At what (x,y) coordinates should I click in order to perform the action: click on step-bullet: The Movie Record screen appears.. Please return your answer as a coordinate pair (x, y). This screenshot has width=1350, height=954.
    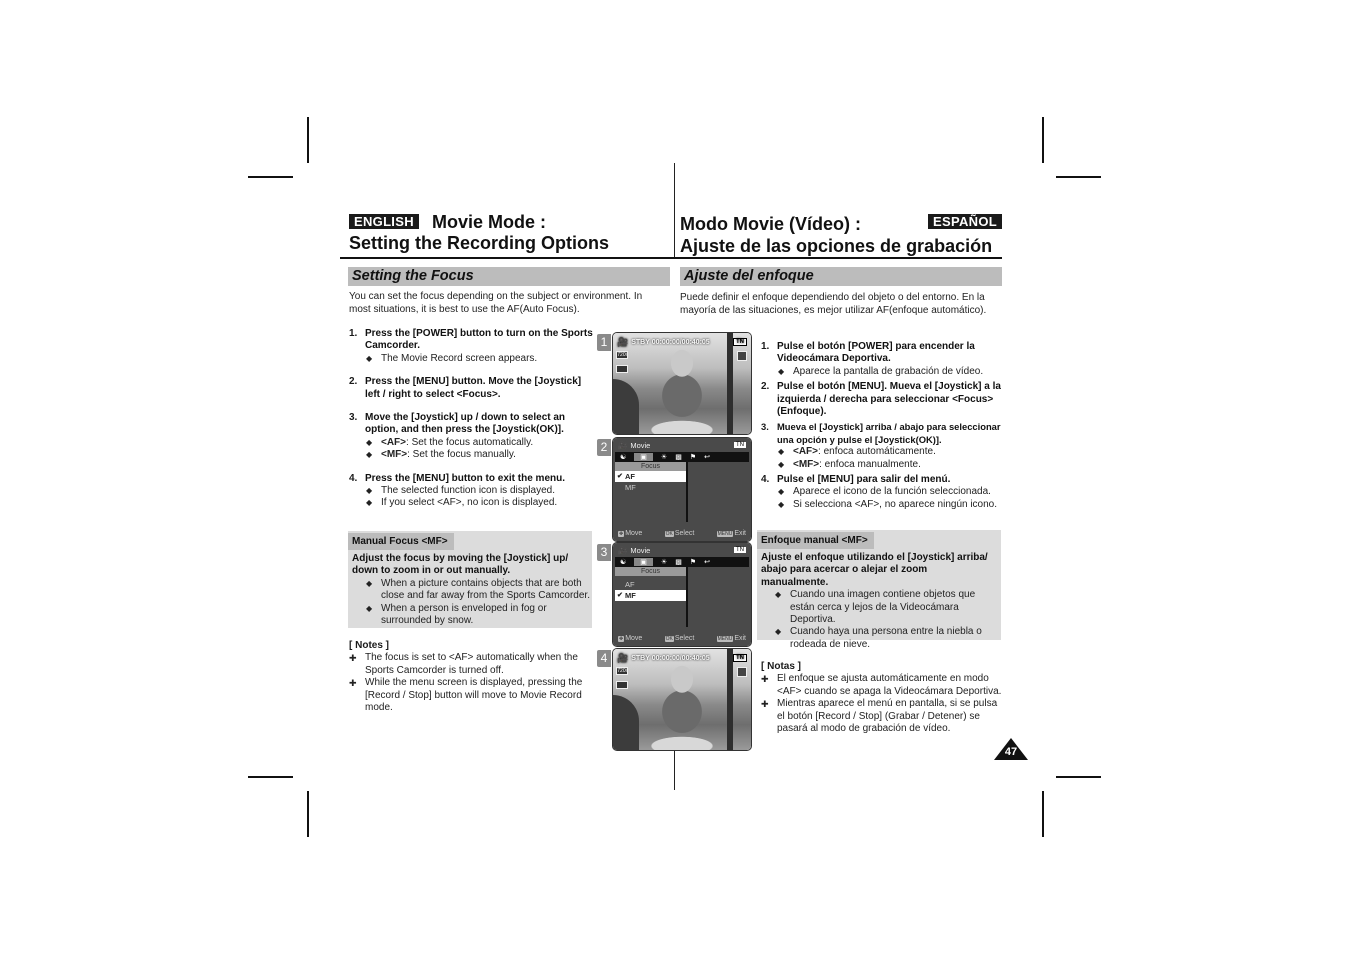
    Looking at the image, I should click on (479, 359).